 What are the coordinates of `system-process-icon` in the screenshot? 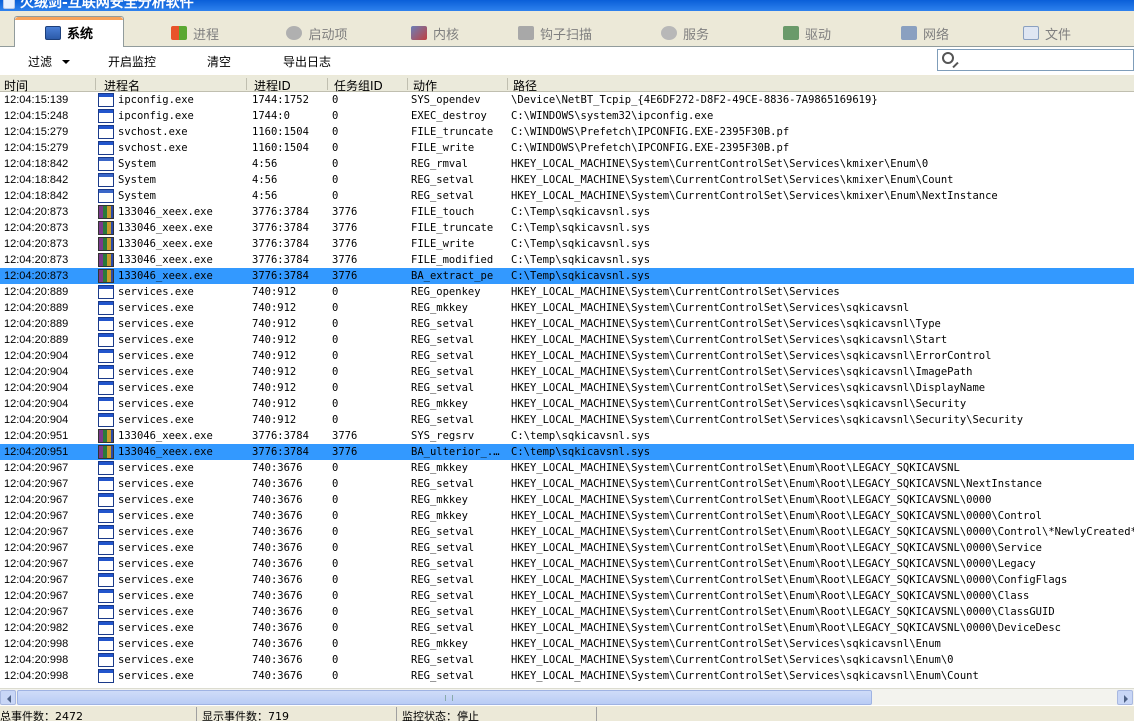 It's located at (106, 196).